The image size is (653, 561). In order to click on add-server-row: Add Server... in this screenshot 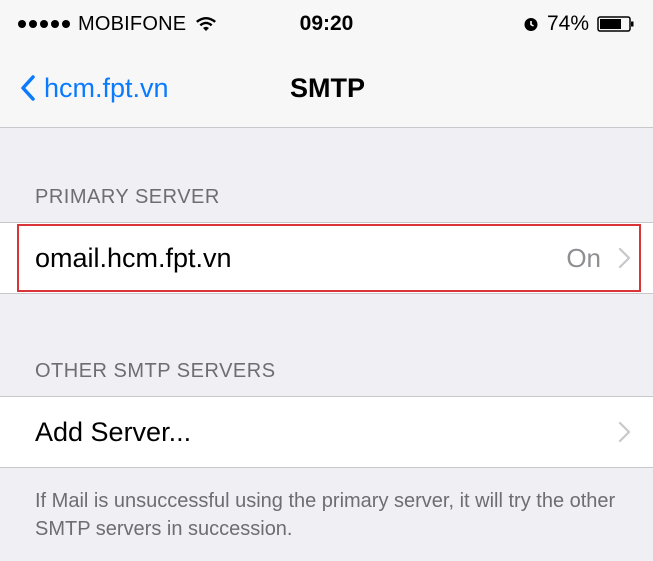, I will do `click(326, 432)`.